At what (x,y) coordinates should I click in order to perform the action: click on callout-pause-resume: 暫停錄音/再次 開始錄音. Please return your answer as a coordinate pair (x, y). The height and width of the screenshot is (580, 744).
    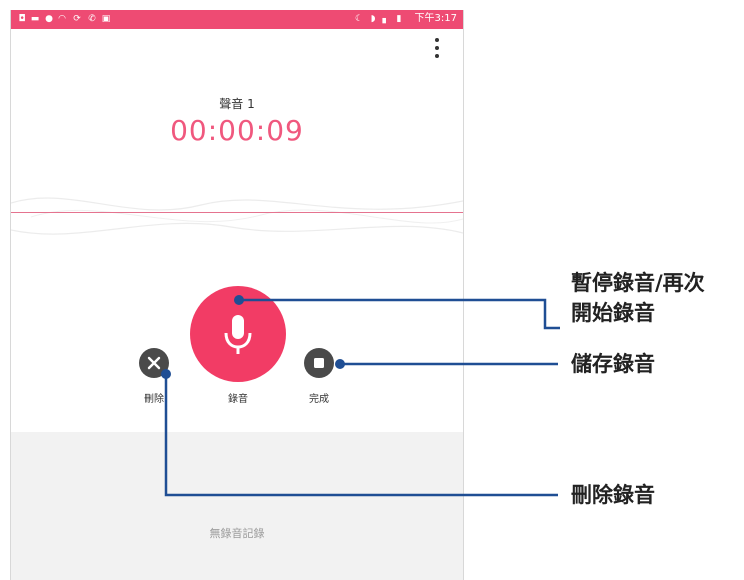
    Looking at the image, I should click on (638, 298).